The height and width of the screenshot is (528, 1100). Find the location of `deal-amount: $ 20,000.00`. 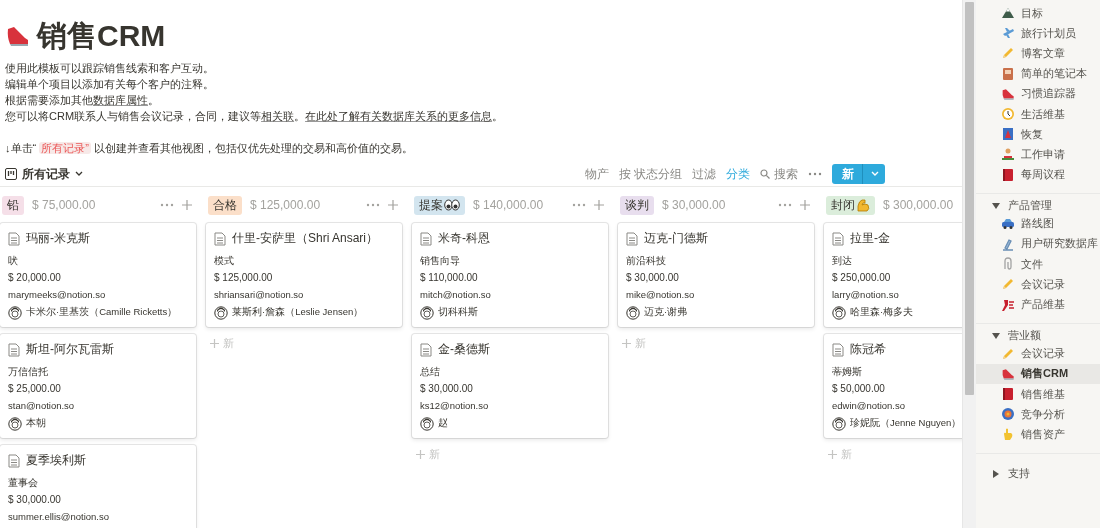

deal-amount: $ 20,000.00 is located at coordinates (34, 277).